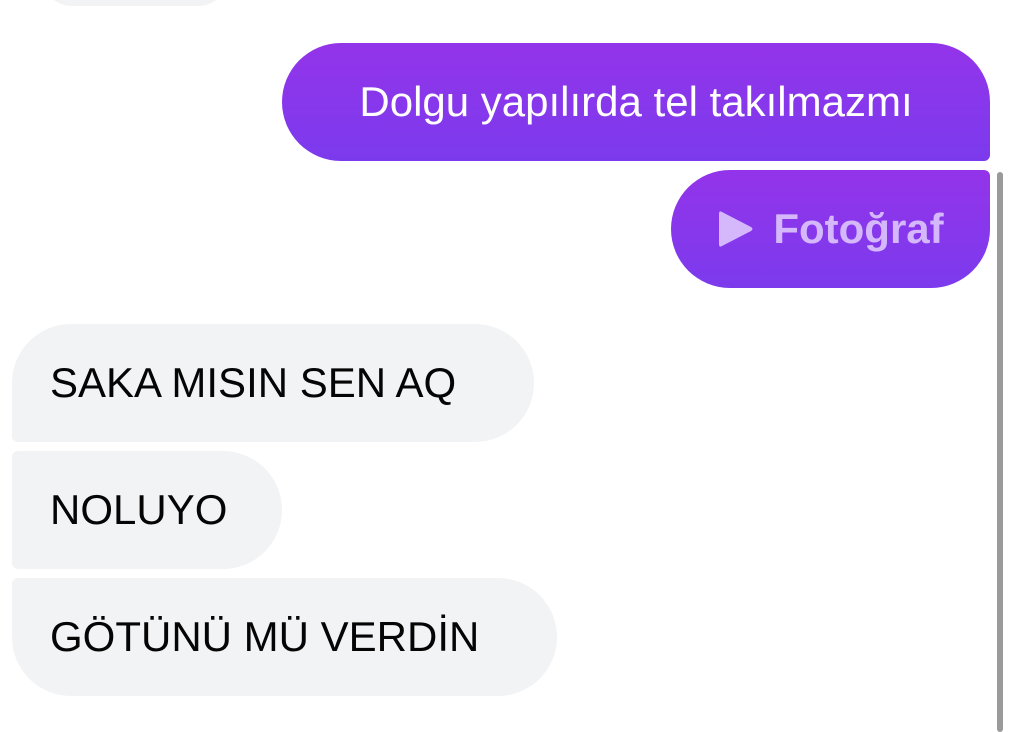 The image size is (1014, 732). Describe the element at coordinates (736, 229) in the screenshot. I see `play-icon` at that location.